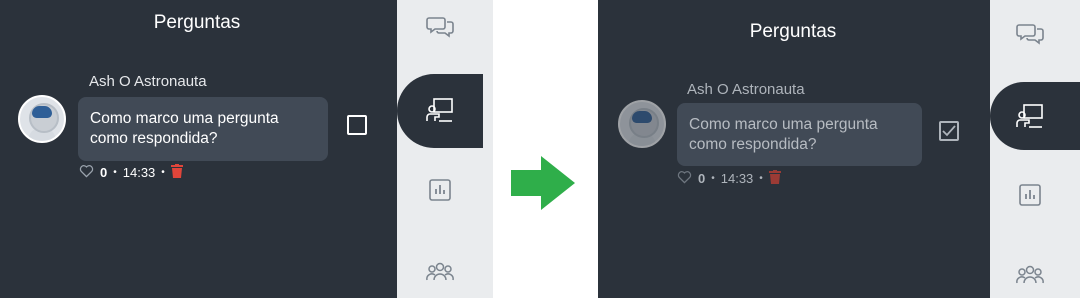 The height and width of the screenshot is (298, 1080). I want to click on checkmark-icon, so click(949, 131).